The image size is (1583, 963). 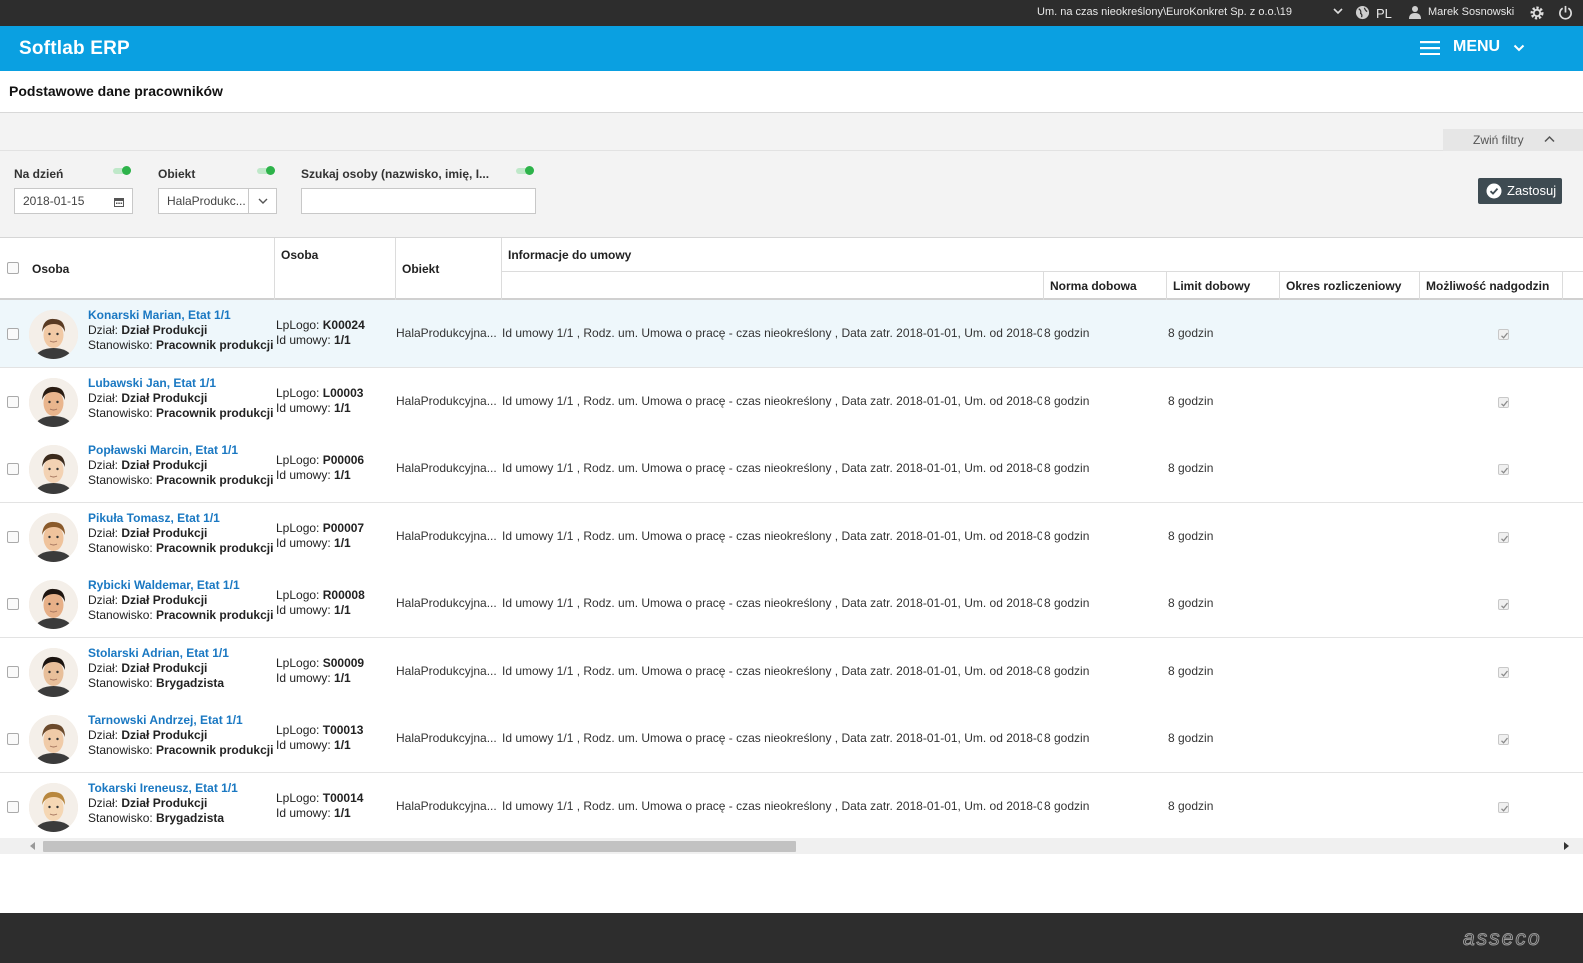 I want to click on column-header-limit: Limit dobowy, so click(x=1211, y=286).